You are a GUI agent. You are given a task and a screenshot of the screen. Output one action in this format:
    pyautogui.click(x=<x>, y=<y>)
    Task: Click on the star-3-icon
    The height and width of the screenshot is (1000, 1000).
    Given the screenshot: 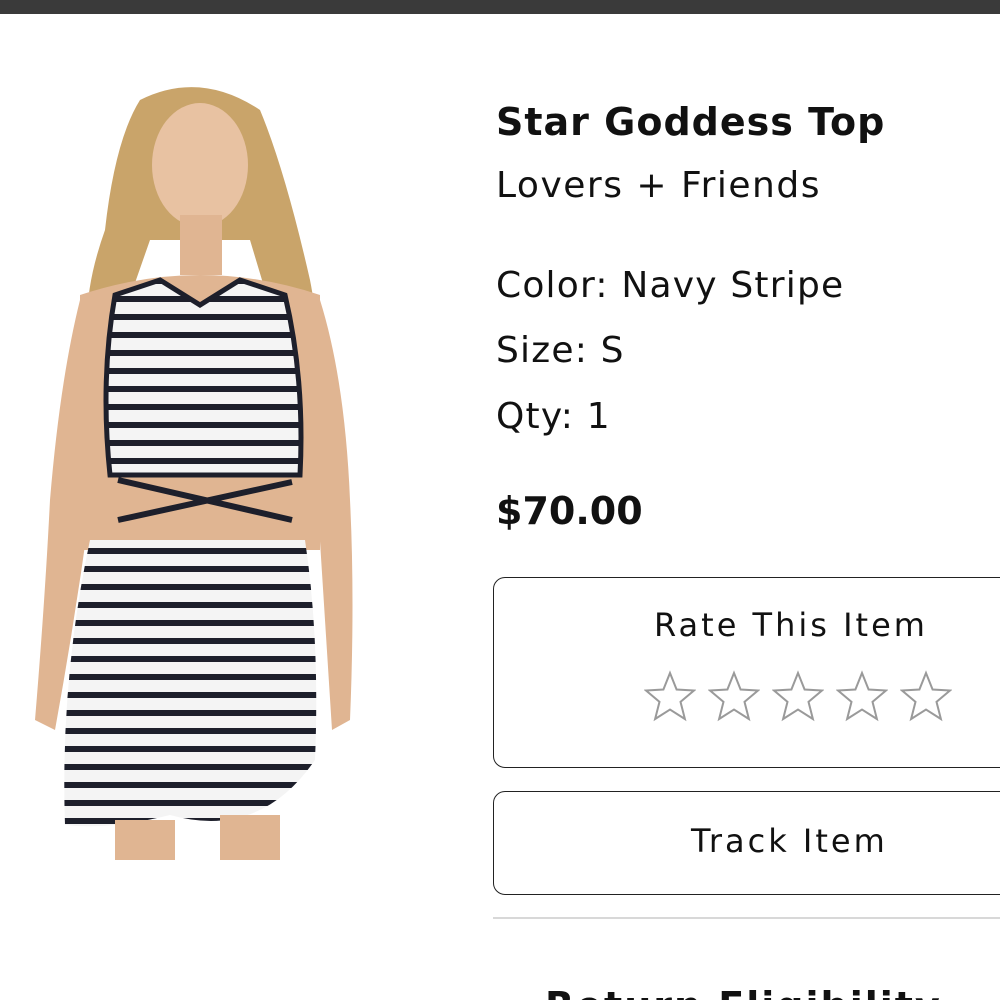 What is the action you would take?
    pyautogui.click(x=798, y=696)
    